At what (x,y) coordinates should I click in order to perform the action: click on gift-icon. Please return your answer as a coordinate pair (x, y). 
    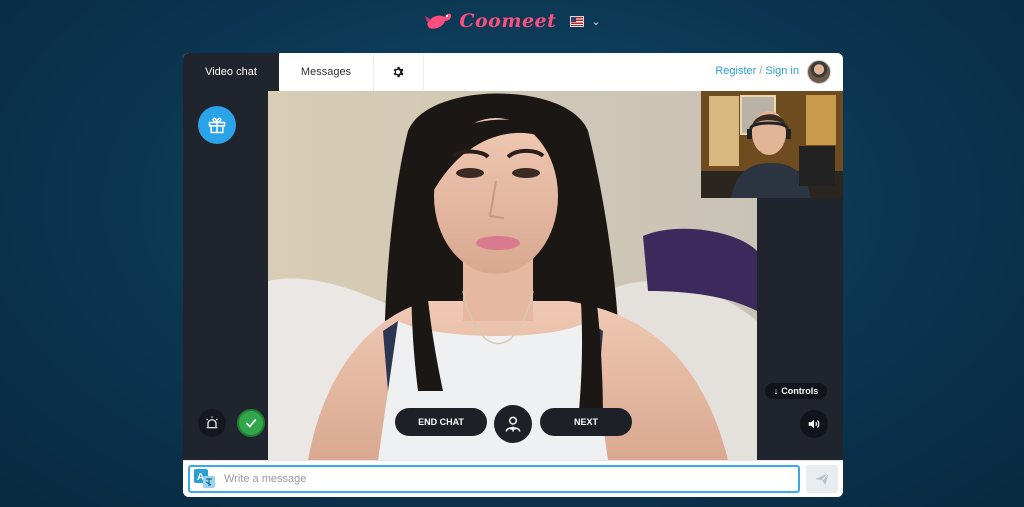
    Looking at the image, I should click on (217, 125).